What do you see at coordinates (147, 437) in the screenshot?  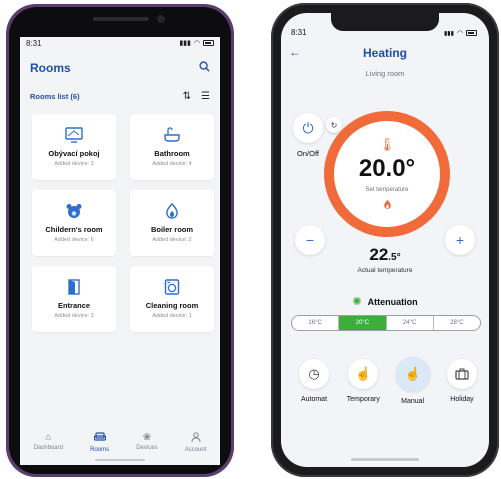 I see `devices-icon: ❀` at bounding box center [147, 437].